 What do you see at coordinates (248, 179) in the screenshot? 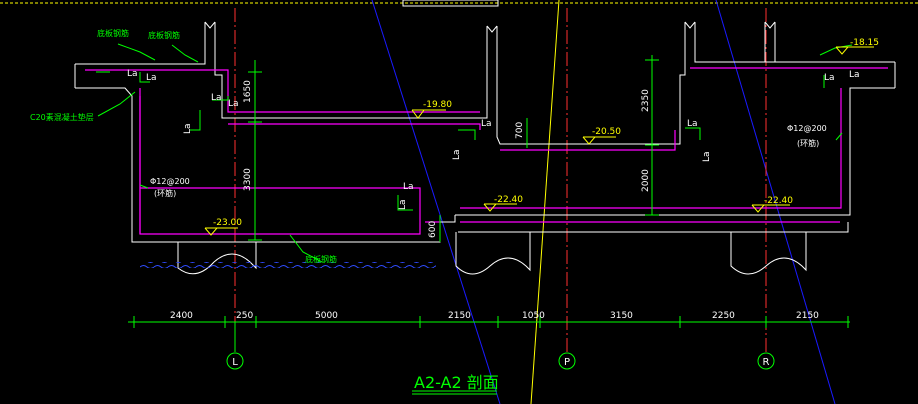
I see `dimension-label: 3300` at bounding box center [248, 179].